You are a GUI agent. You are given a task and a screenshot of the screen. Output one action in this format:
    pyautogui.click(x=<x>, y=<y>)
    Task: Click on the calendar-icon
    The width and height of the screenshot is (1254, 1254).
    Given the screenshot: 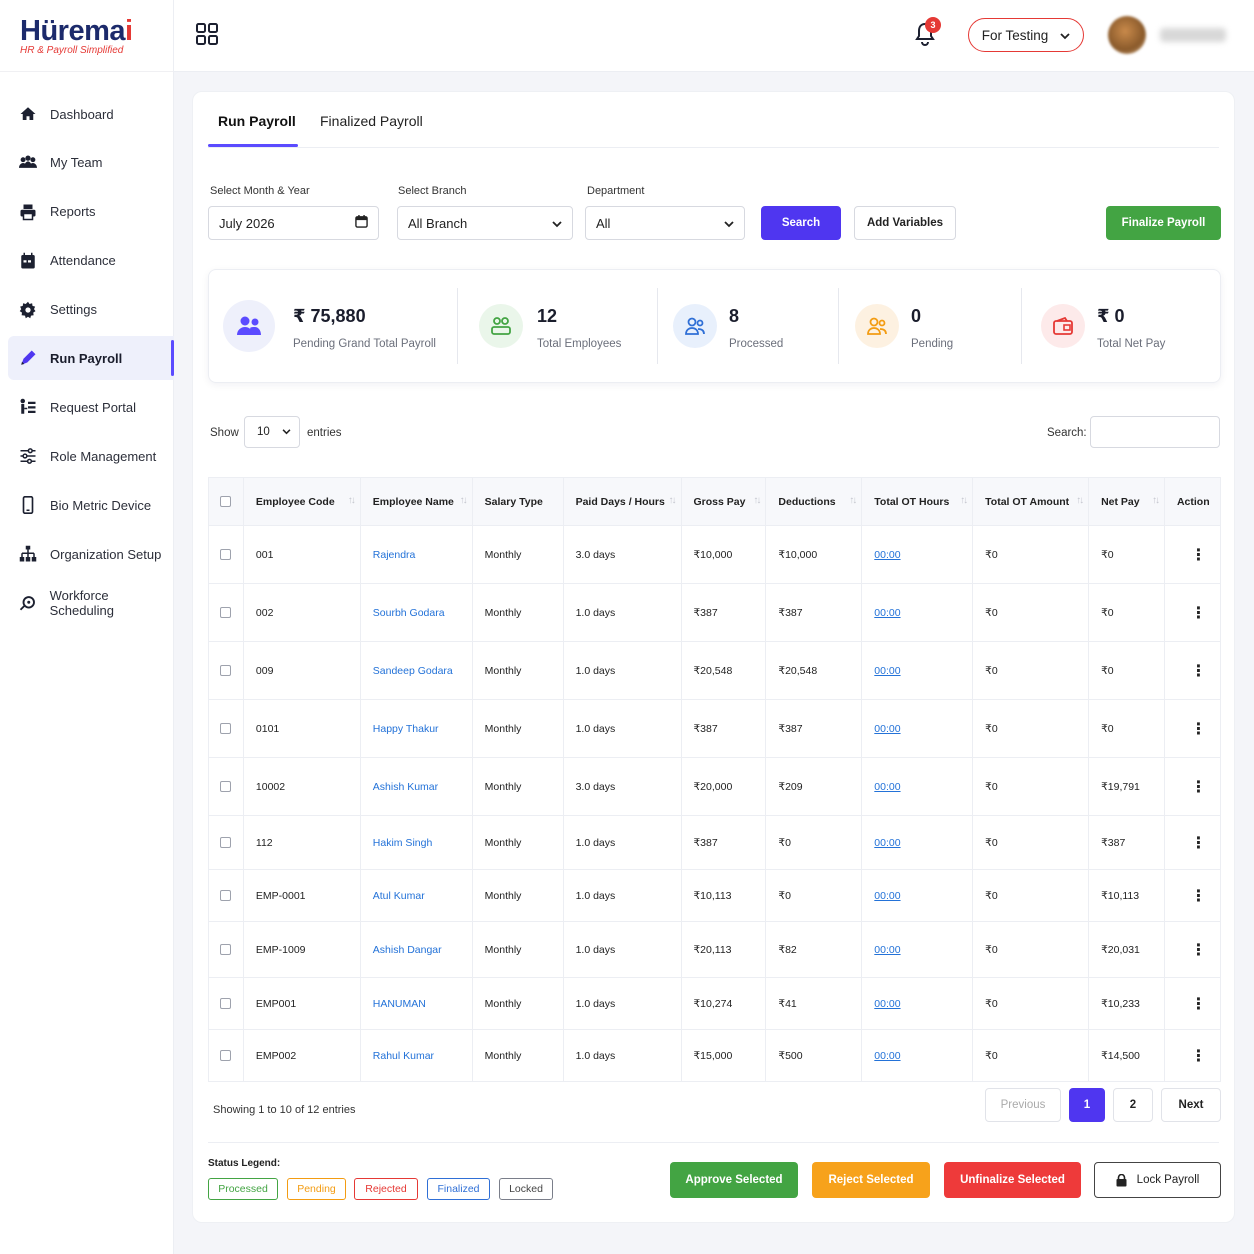 What is the action you would take?
    pyautogui.click(x=361, y=223)
    